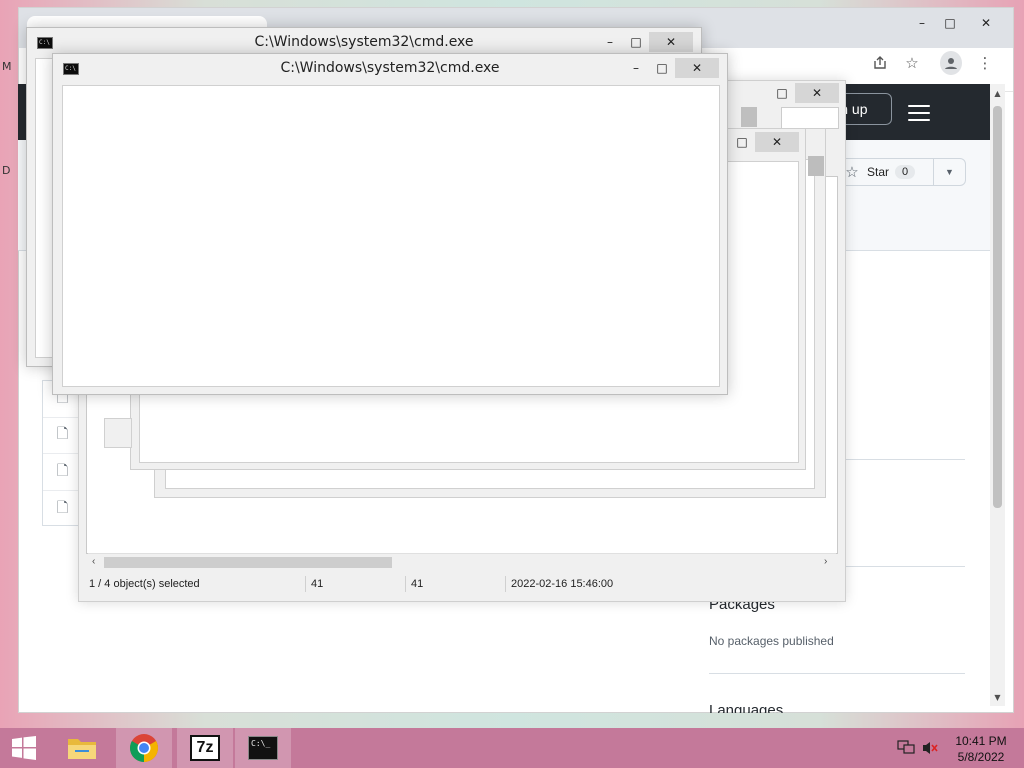  What do you see at coordinates (997, 697) in the screenshot?
I see `scroll-down-arrow: ▼` at bounding box center [997, 697].